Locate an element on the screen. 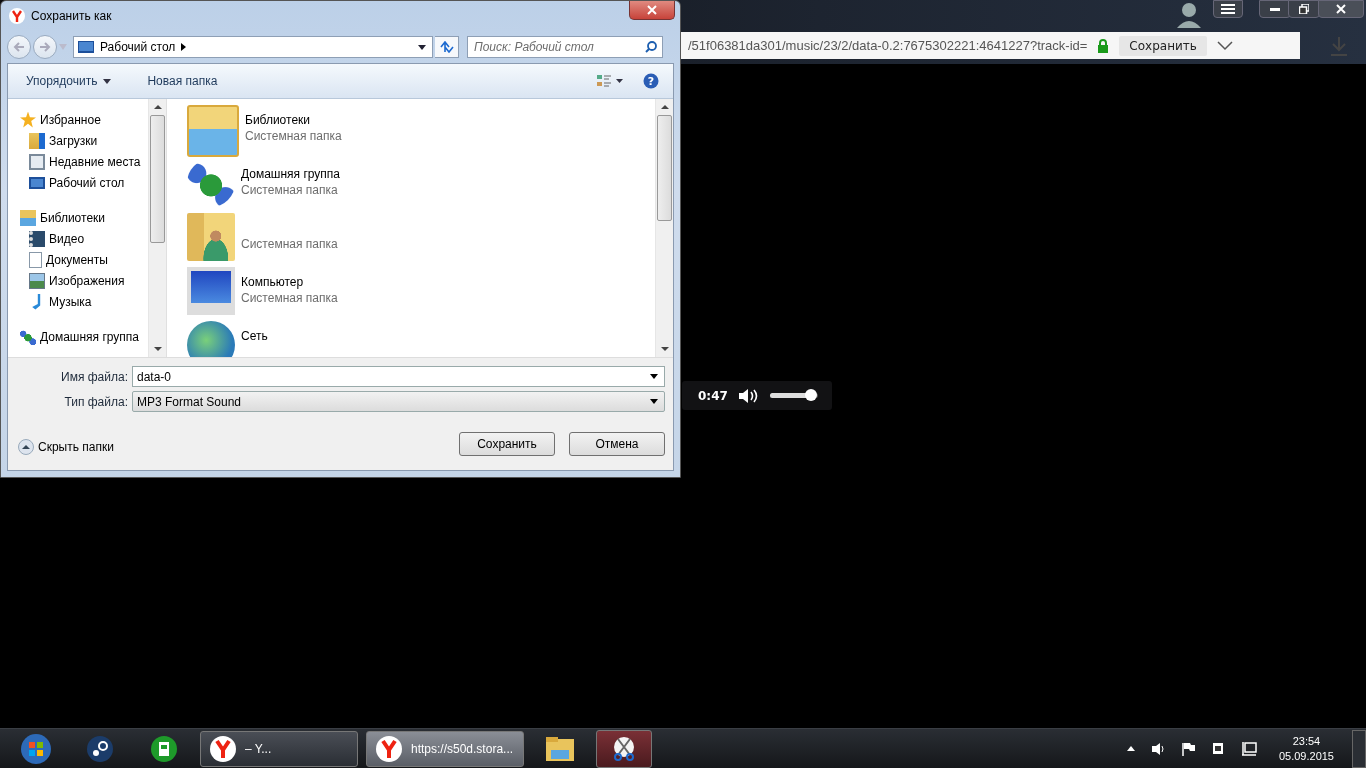  folder-item: Сеть is located at coordinates (421, 338).